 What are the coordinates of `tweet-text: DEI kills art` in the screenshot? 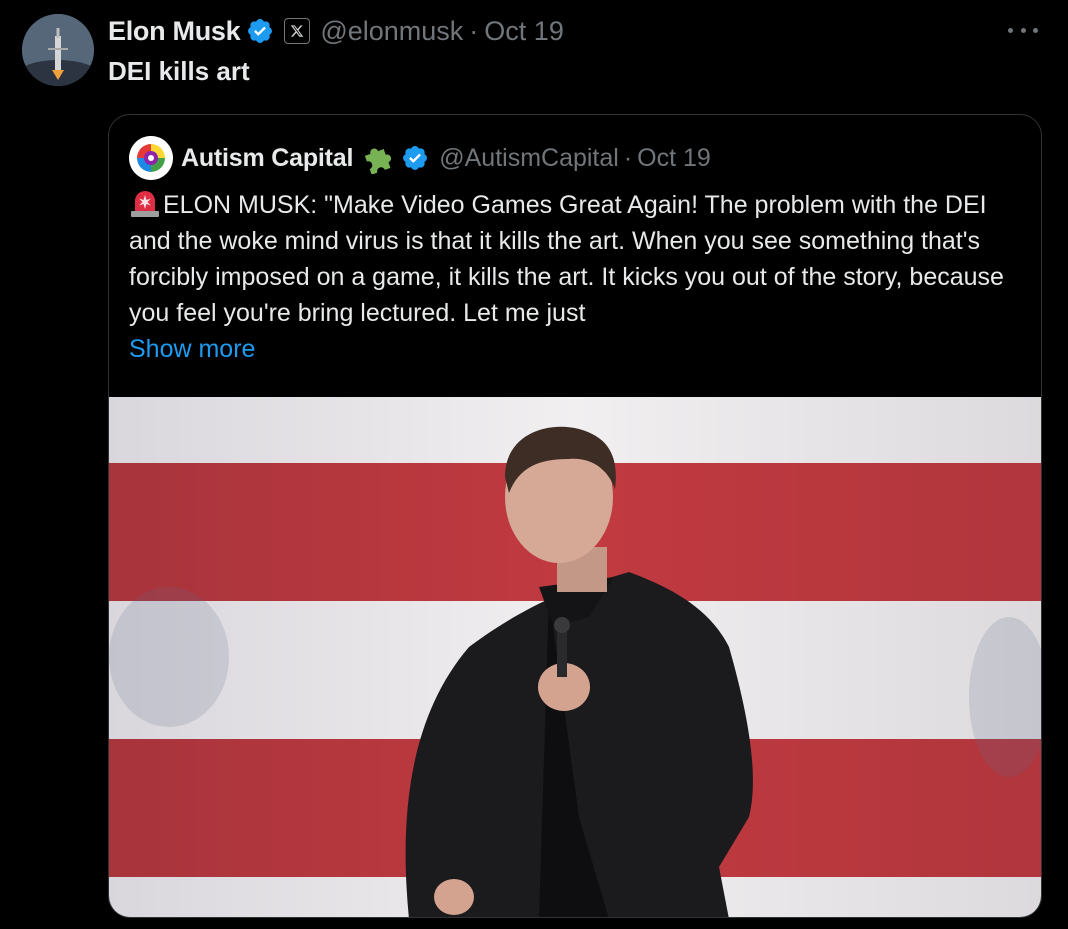 It's located at (179, 71).